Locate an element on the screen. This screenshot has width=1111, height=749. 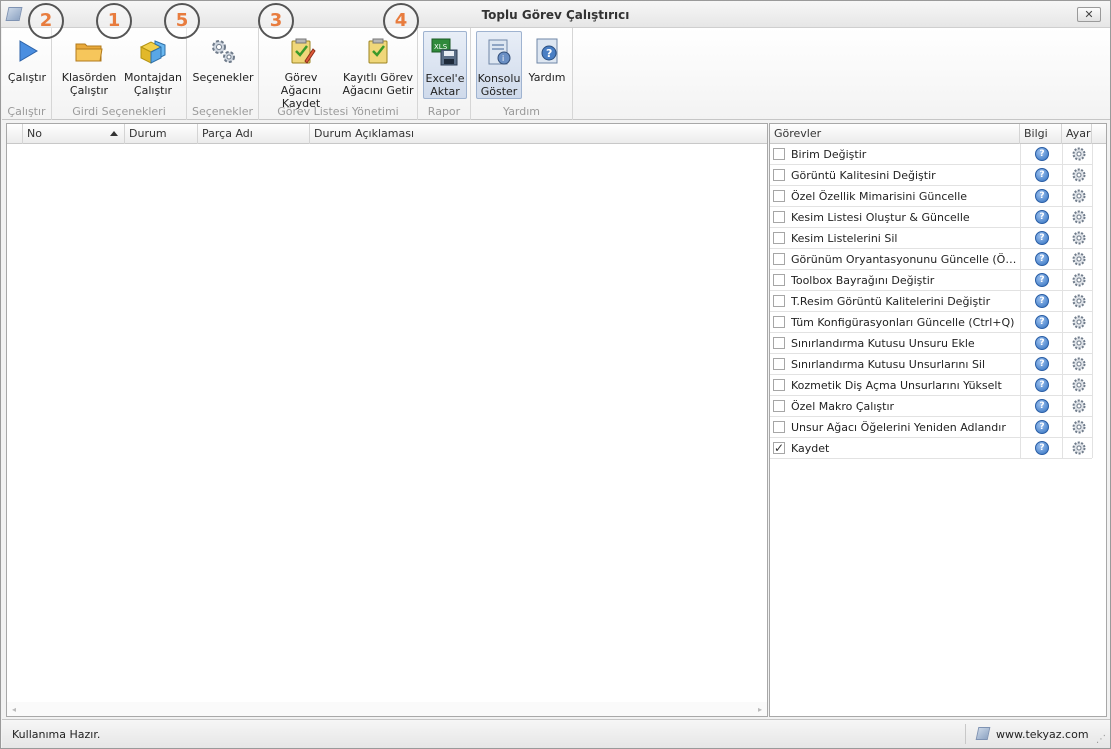
run-from-assembly-label: Montajdan Çalıştır is located at coordinates (153, 84).